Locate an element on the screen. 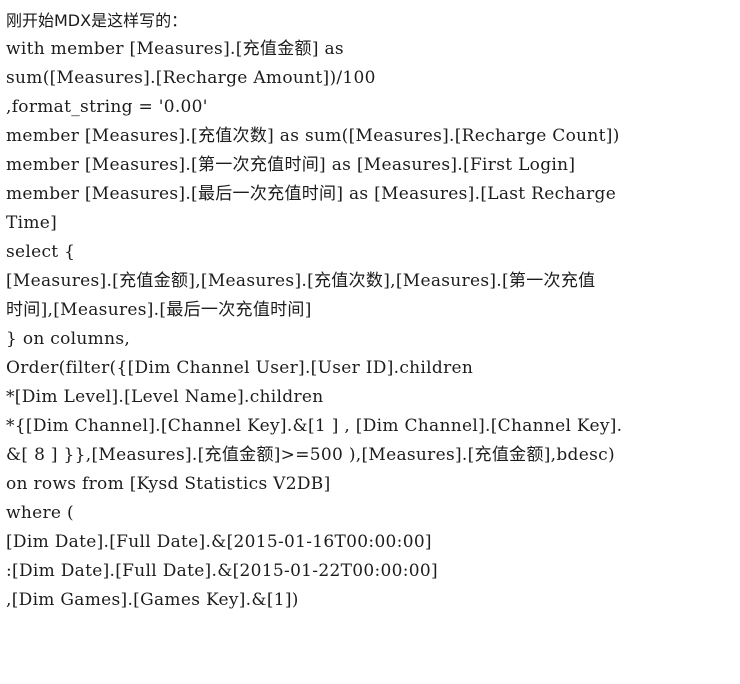 This screenshot has height=684, width=740. code-line: where ( is located at coordinates (40, 513).